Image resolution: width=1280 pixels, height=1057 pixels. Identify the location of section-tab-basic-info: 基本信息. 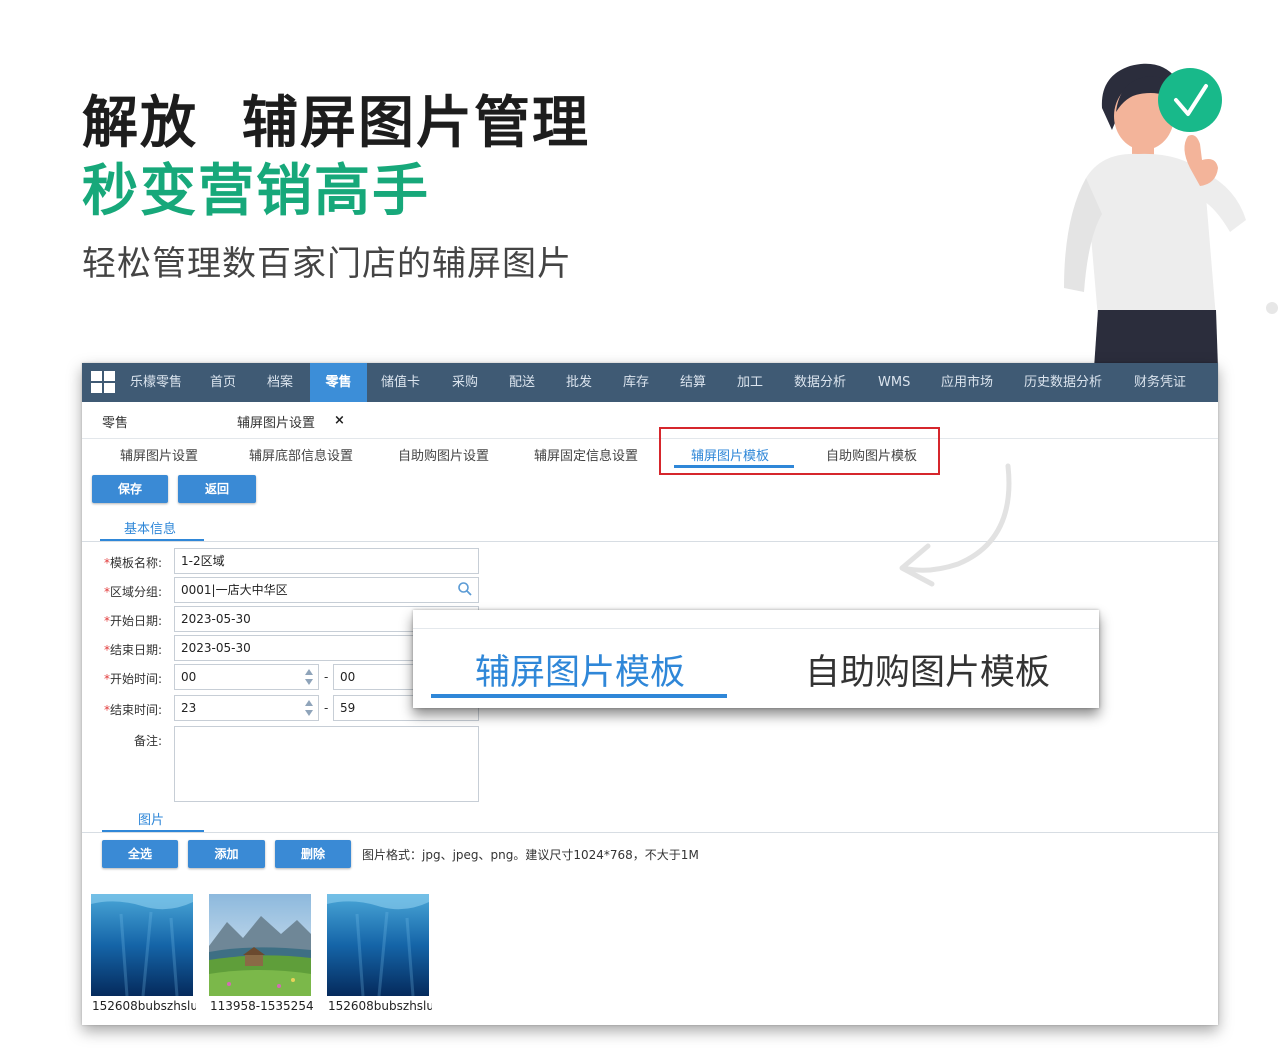
(150, 527).